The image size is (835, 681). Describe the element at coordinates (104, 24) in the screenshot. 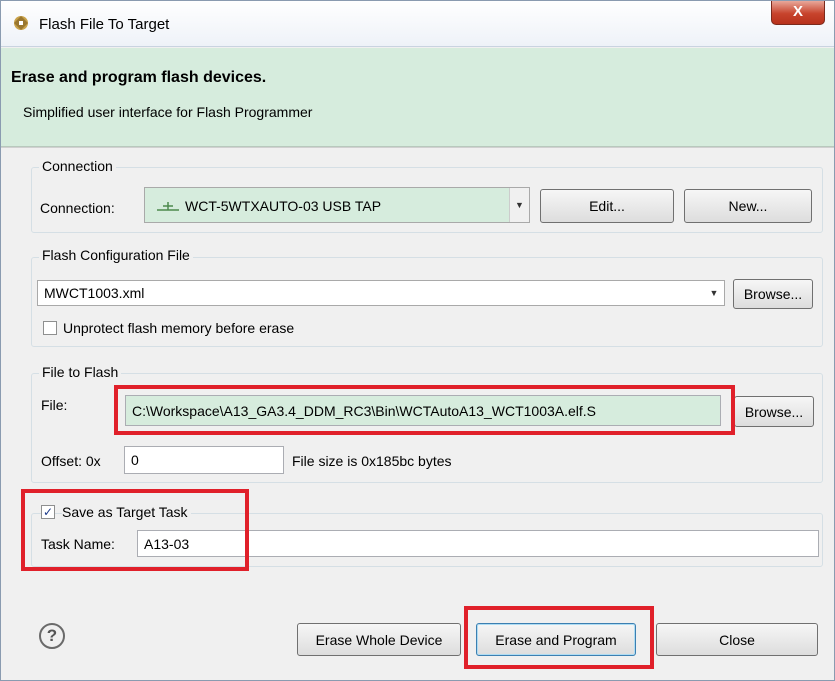

I see `window-title: Flash File To Target` at that location.